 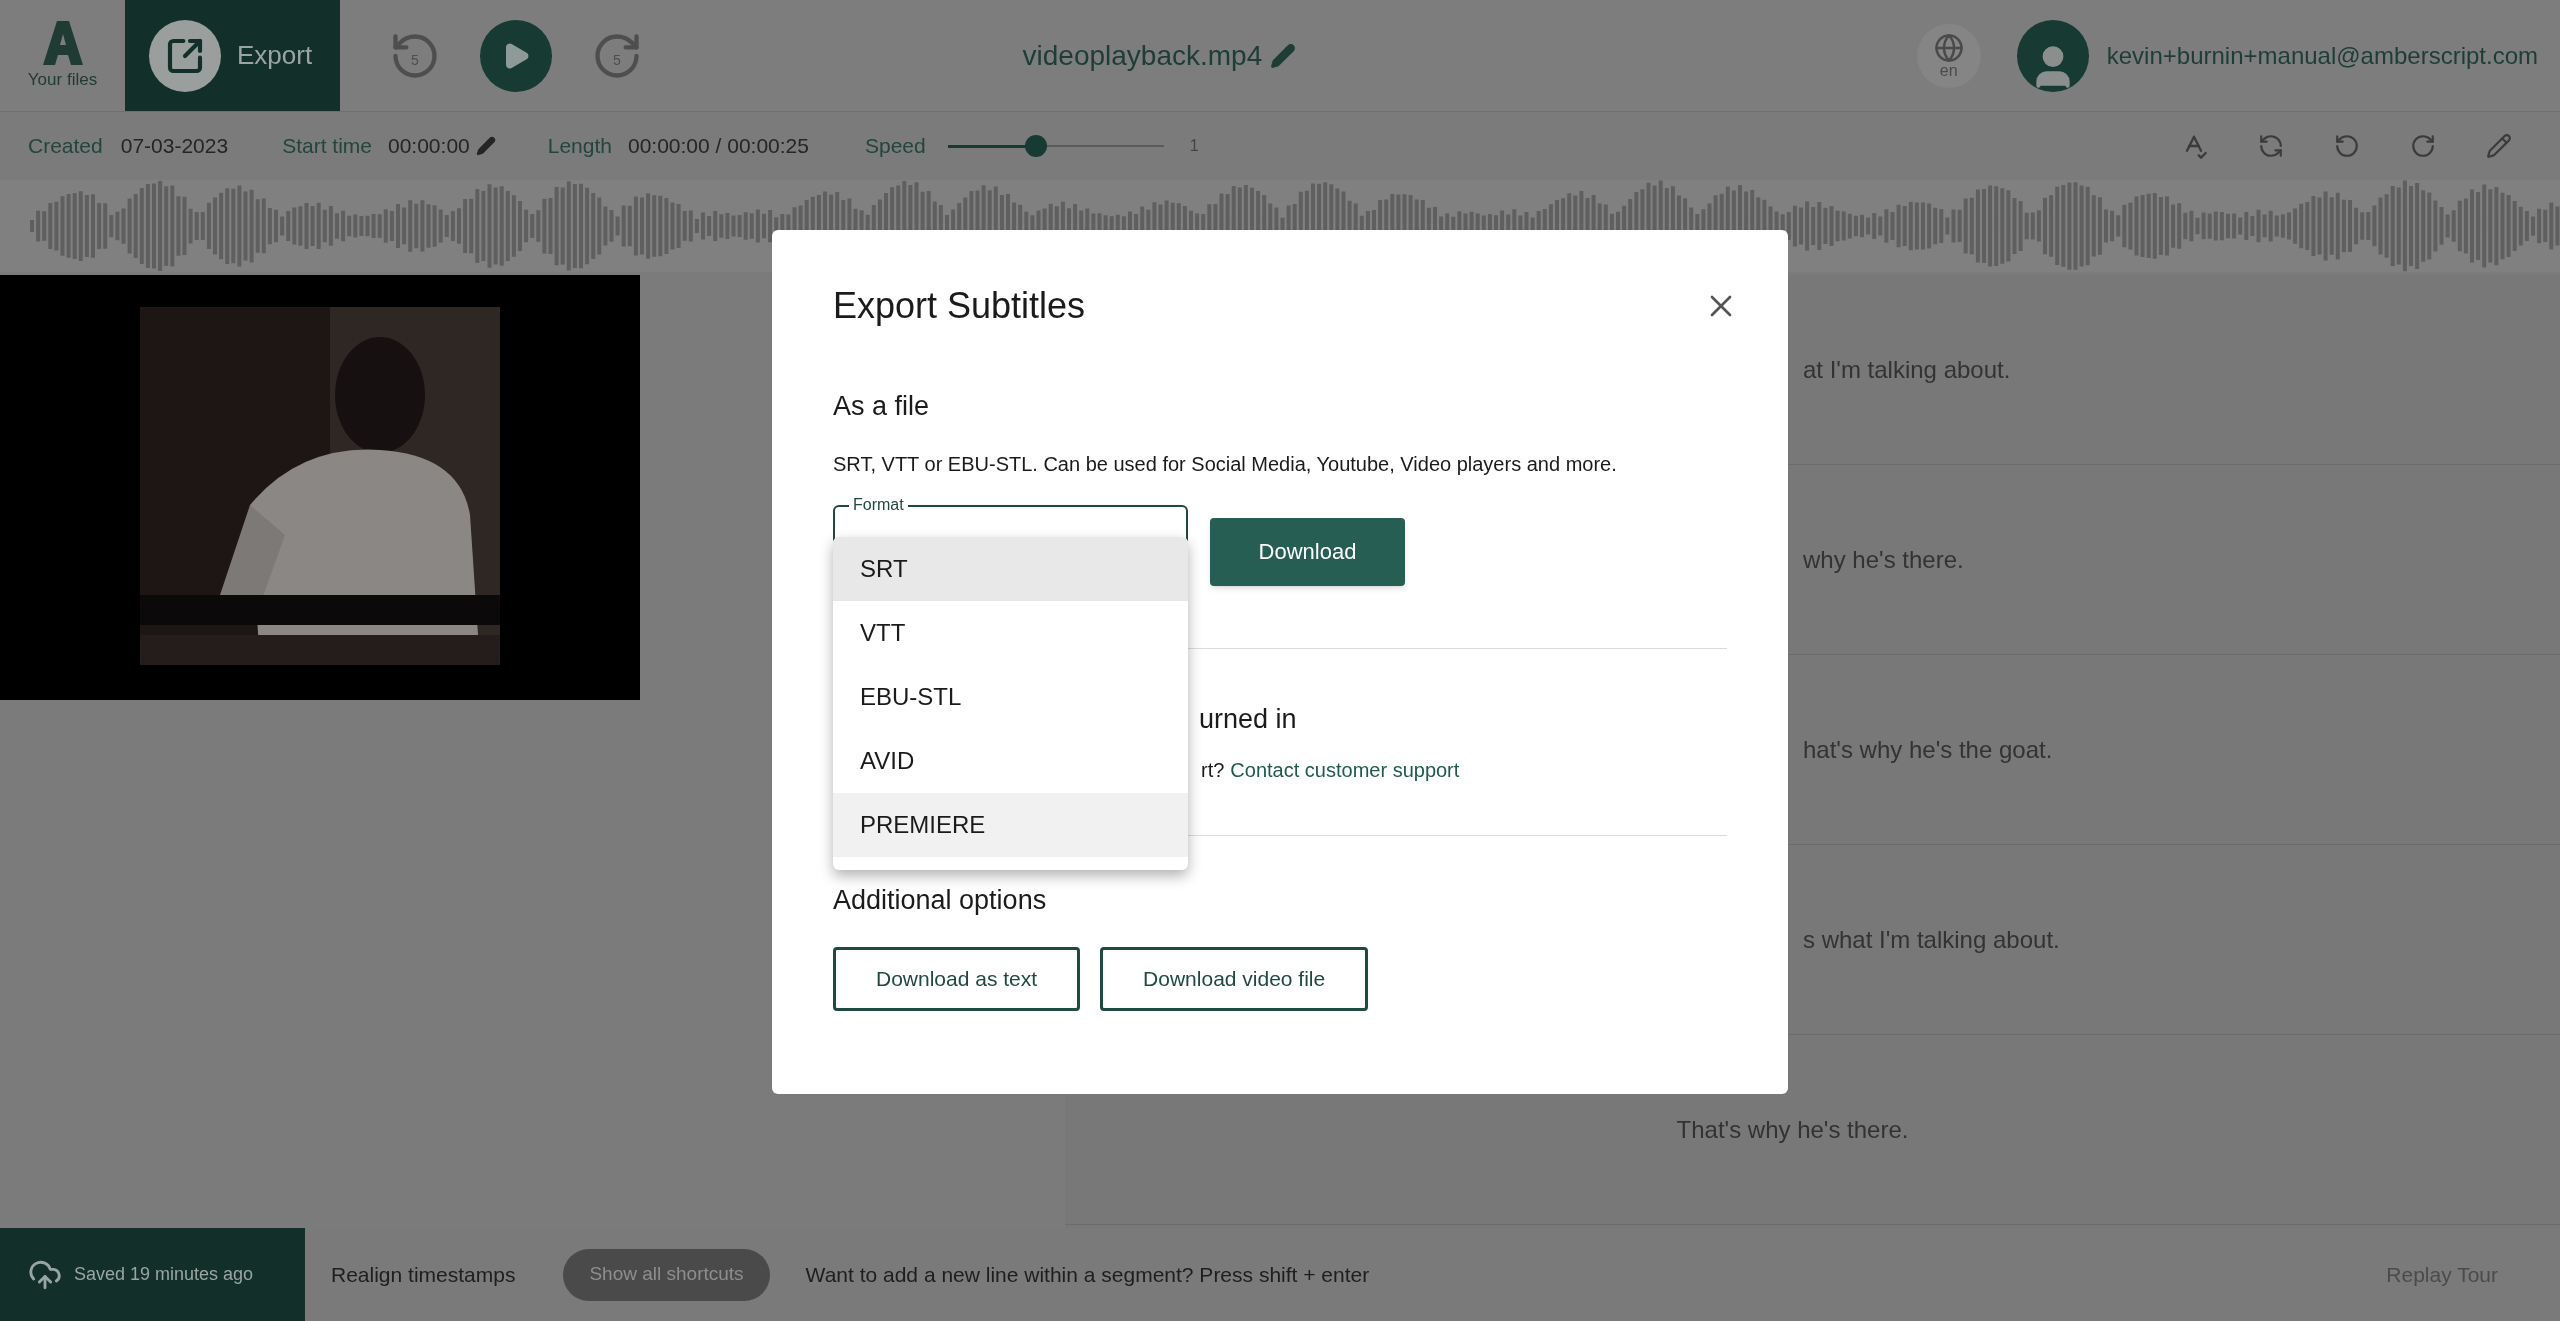 I want to click on logo-icon, so click(x=62, y=42).